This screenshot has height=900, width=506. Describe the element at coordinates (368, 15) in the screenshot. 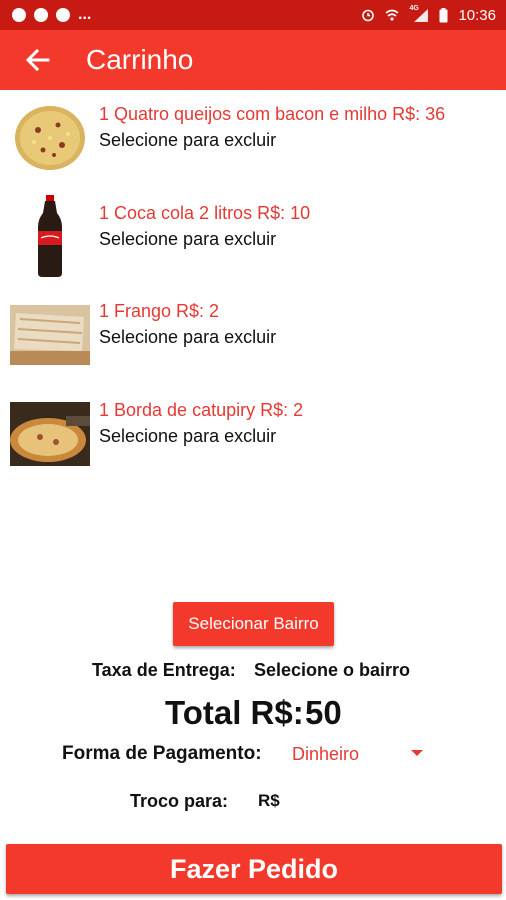

I see `alarm-icon` at that location.